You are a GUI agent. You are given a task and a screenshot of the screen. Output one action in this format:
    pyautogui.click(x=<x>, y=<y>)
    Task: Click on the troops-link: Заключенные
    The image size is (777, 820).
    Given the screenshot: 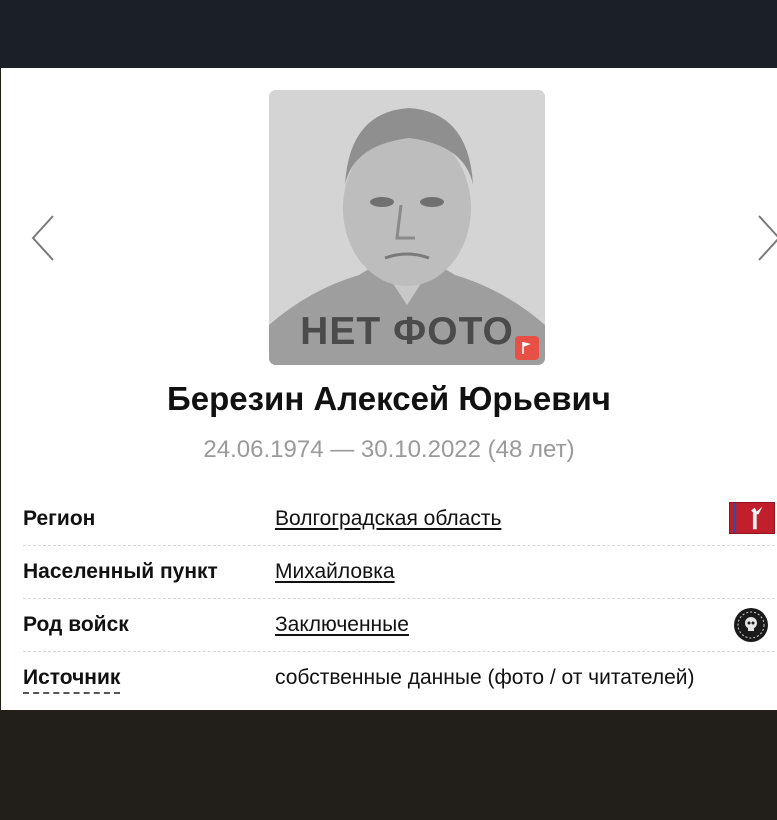 What is the action you would take?
    pyautogui.click(x=342, y=625)
    